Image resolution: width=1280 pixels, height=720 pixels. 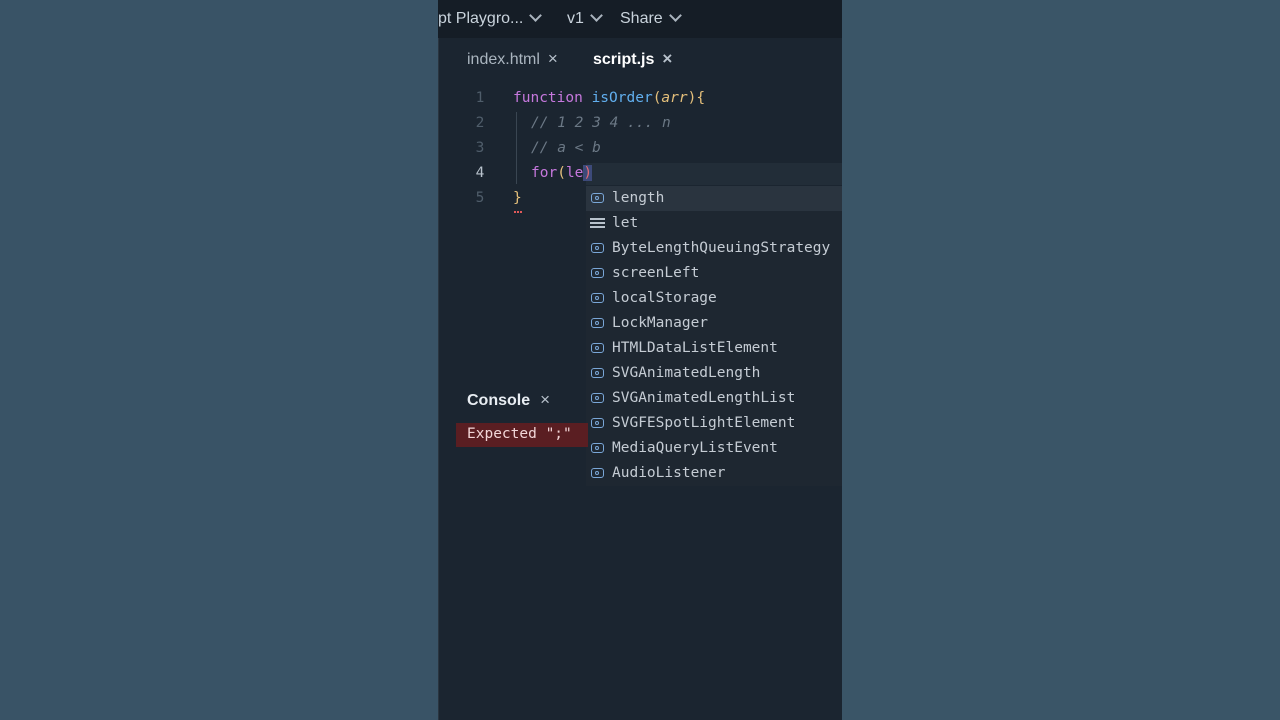 I want to click on suggestion-label: AudioListener, so click(x=669, y=473).